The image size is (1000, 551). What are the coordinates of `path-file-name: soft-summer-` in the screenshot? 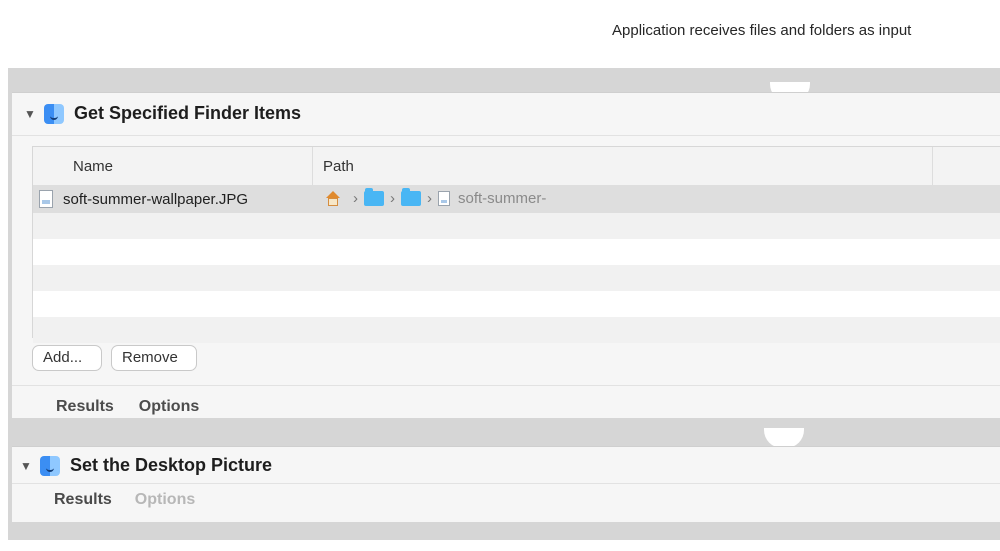 It's located at (502, 198).